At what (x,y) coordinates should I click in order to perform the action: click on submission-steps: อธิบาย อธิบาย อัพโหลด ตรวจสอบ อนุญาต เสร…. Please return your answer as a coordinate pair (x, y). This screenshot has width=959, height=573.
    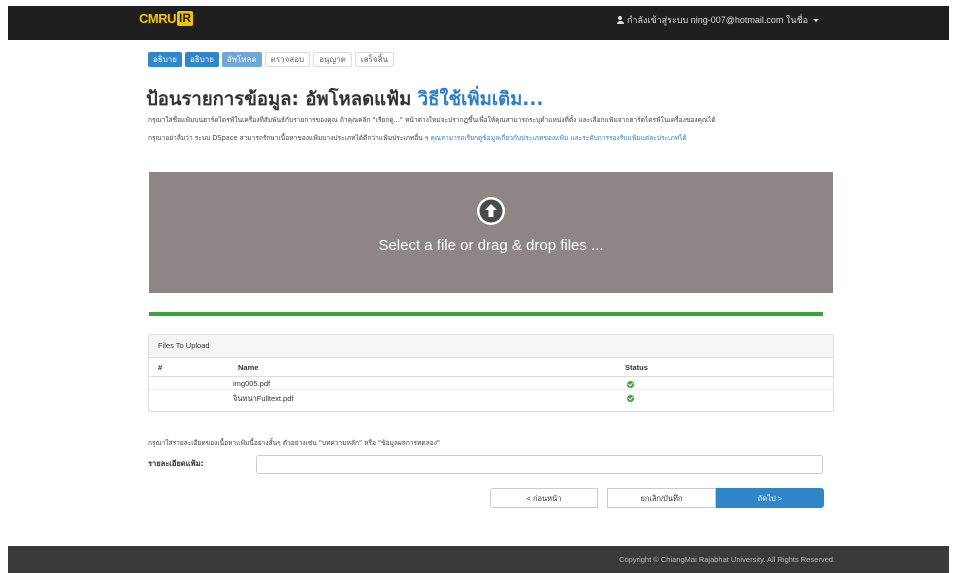
    Looking at the image, I should click on (271, 59).